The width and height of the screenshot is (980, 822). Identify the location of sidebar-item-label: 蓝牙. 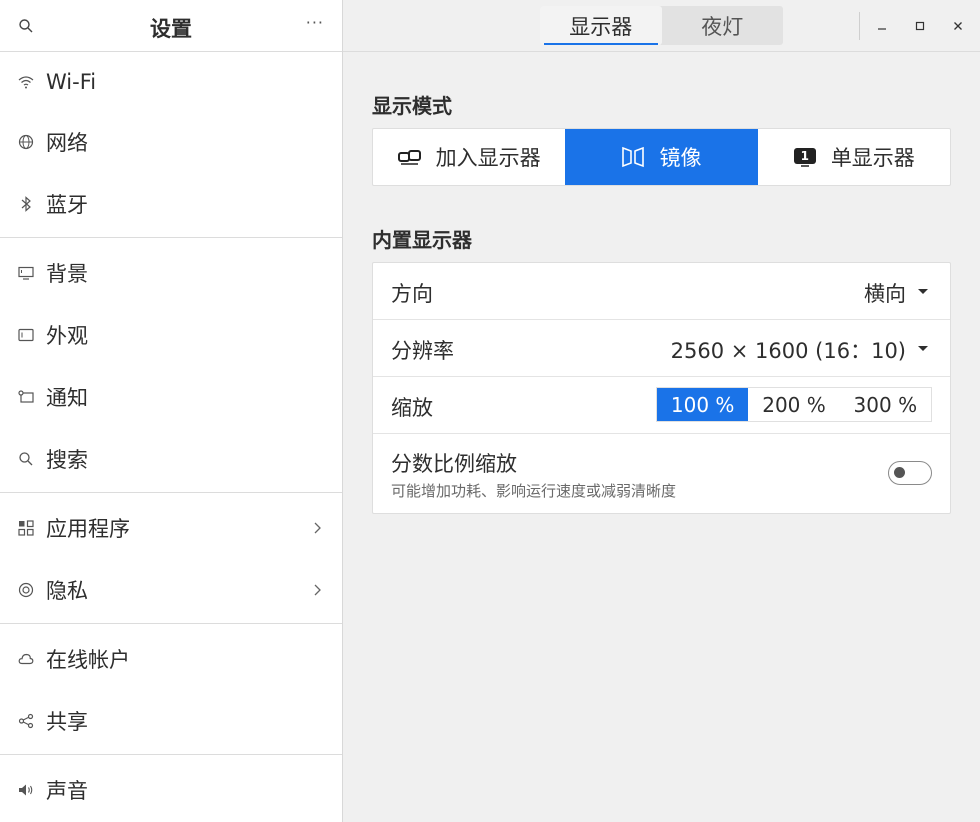
(67, 205).